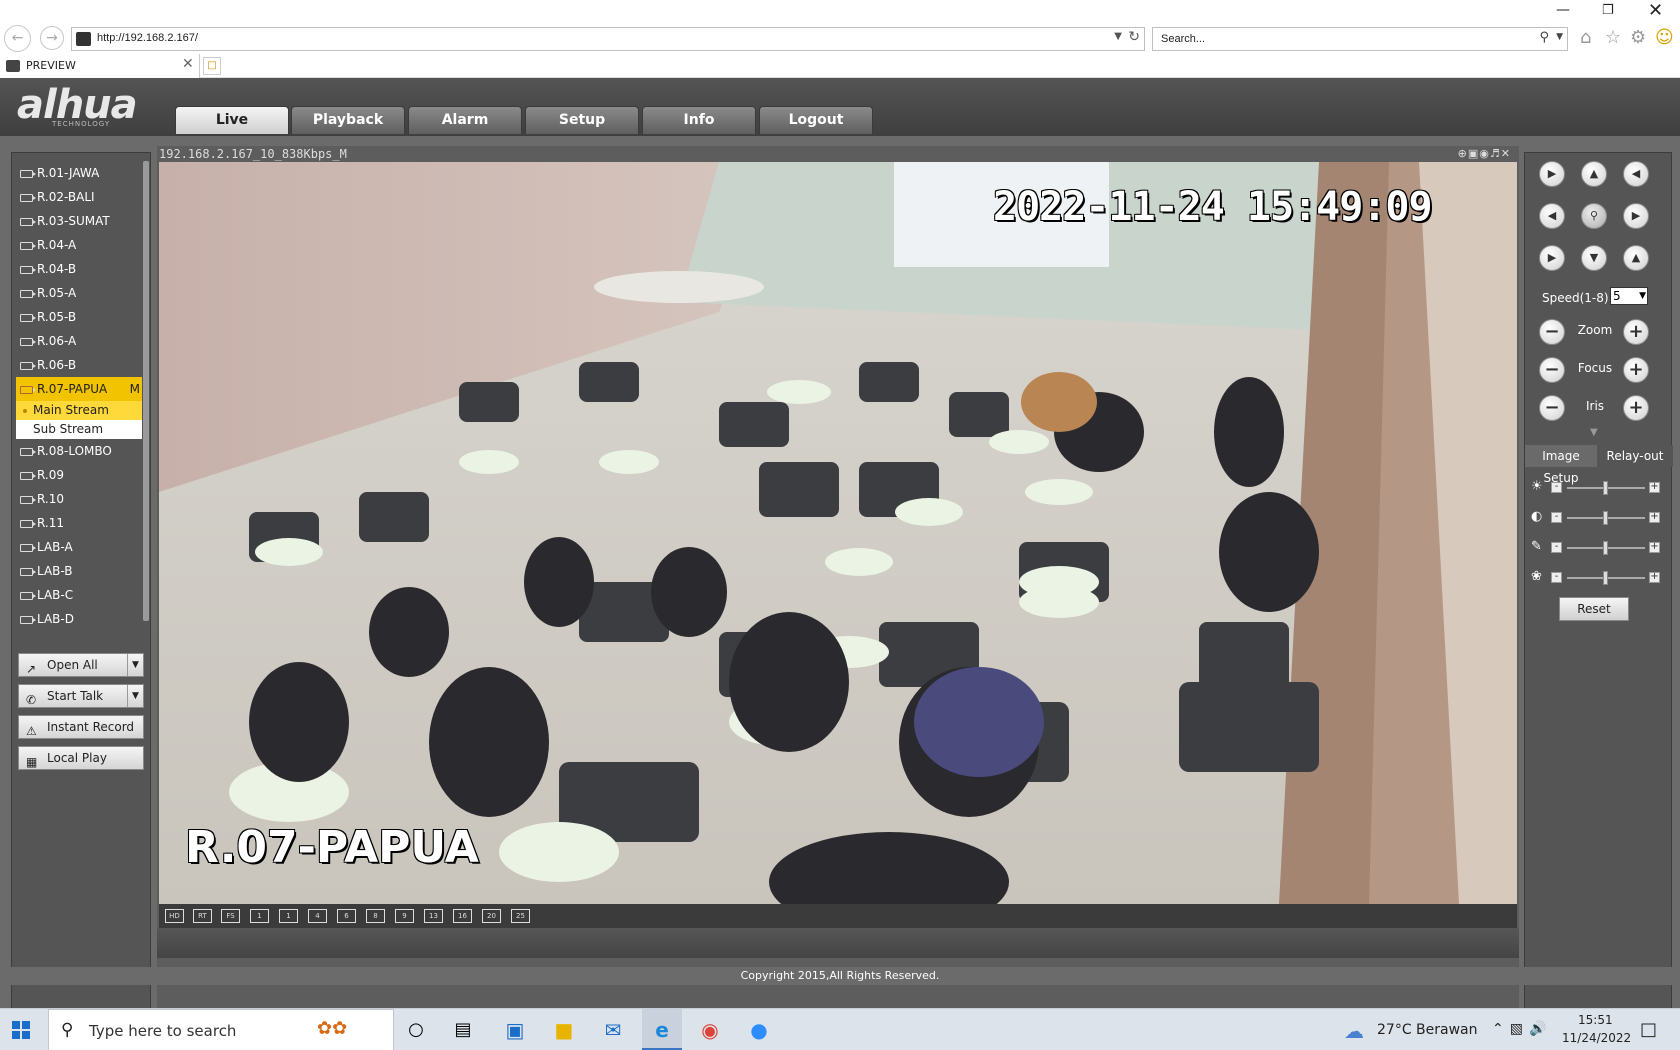 The image size is (1680, 1050). Describe the element at coordinates (188, 64) in the screenshot. I see `tab-close-icon: ✕` at that location.